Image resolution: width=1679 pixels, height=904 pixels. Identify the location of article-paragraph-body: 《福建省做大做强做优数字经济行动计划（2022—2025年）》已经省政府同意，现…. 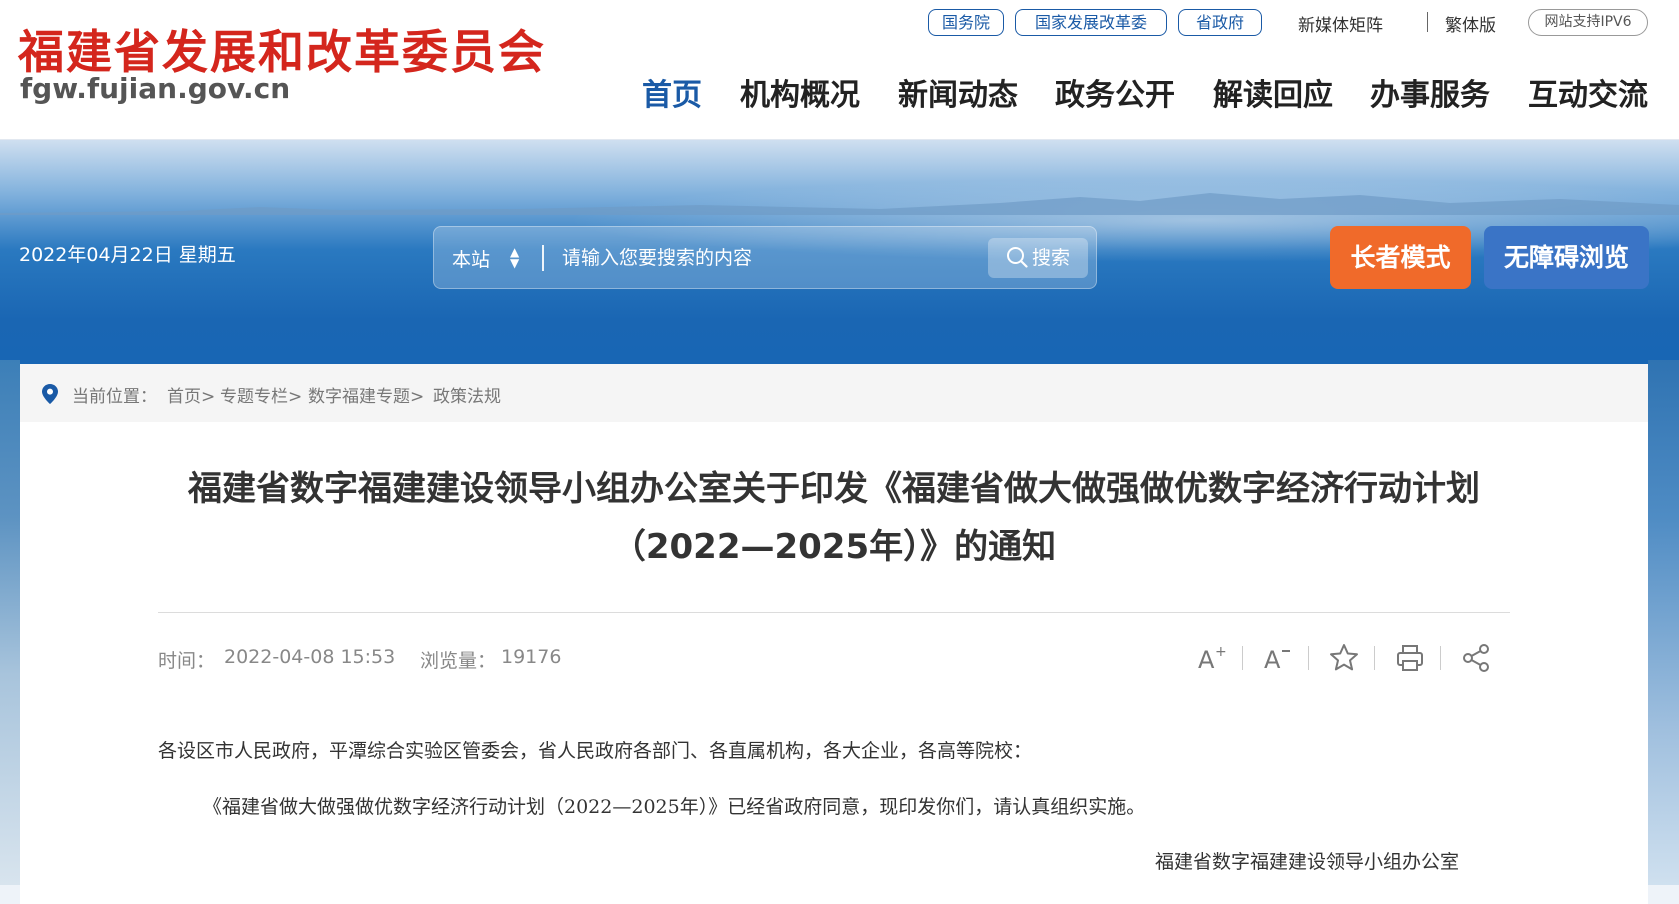
(674, 807).